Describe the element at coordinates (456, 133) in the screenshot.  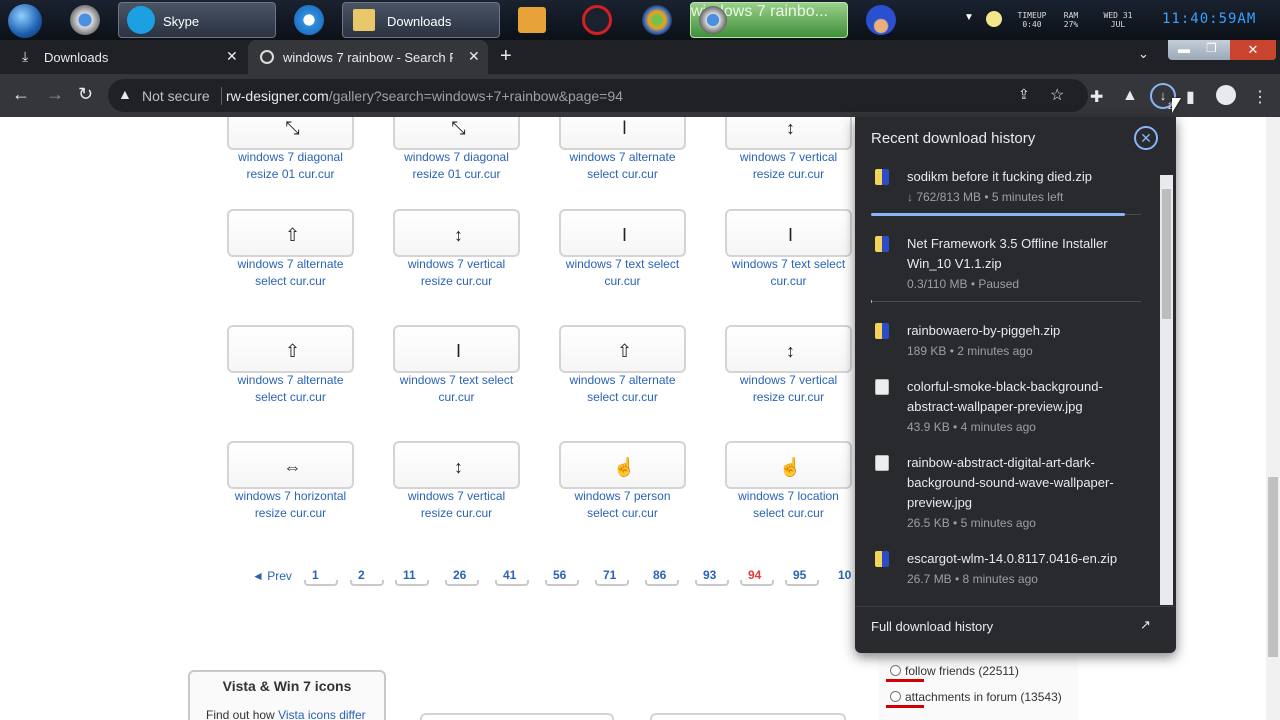
I see `cursor-preview-box: ⤡` at that location.